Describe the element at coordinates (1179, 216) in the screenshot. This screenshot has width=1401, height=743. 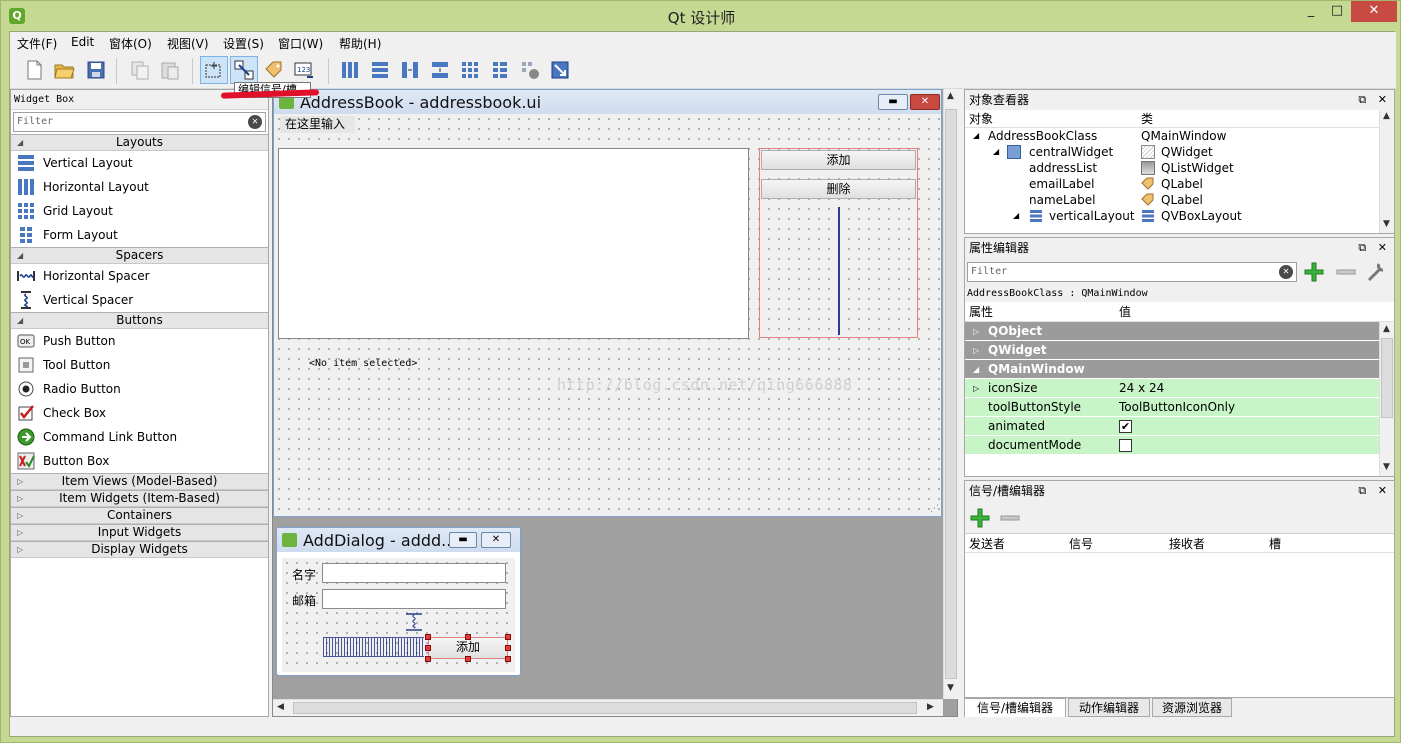
I see `tree-row: ◢ verticalLayout QVBoxLayout` at that location.